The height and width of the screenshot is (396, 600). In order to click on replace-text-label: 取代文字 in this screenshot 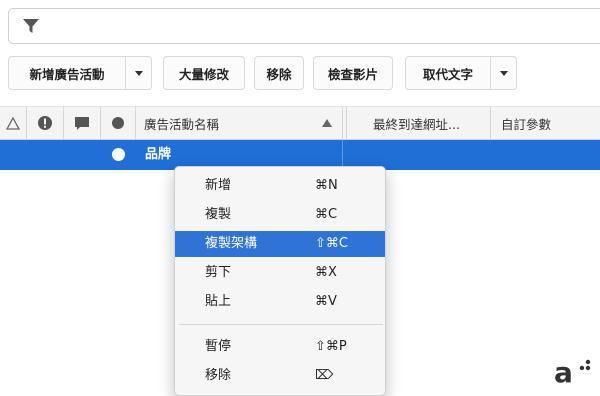, I will do `click(447, 74)`.